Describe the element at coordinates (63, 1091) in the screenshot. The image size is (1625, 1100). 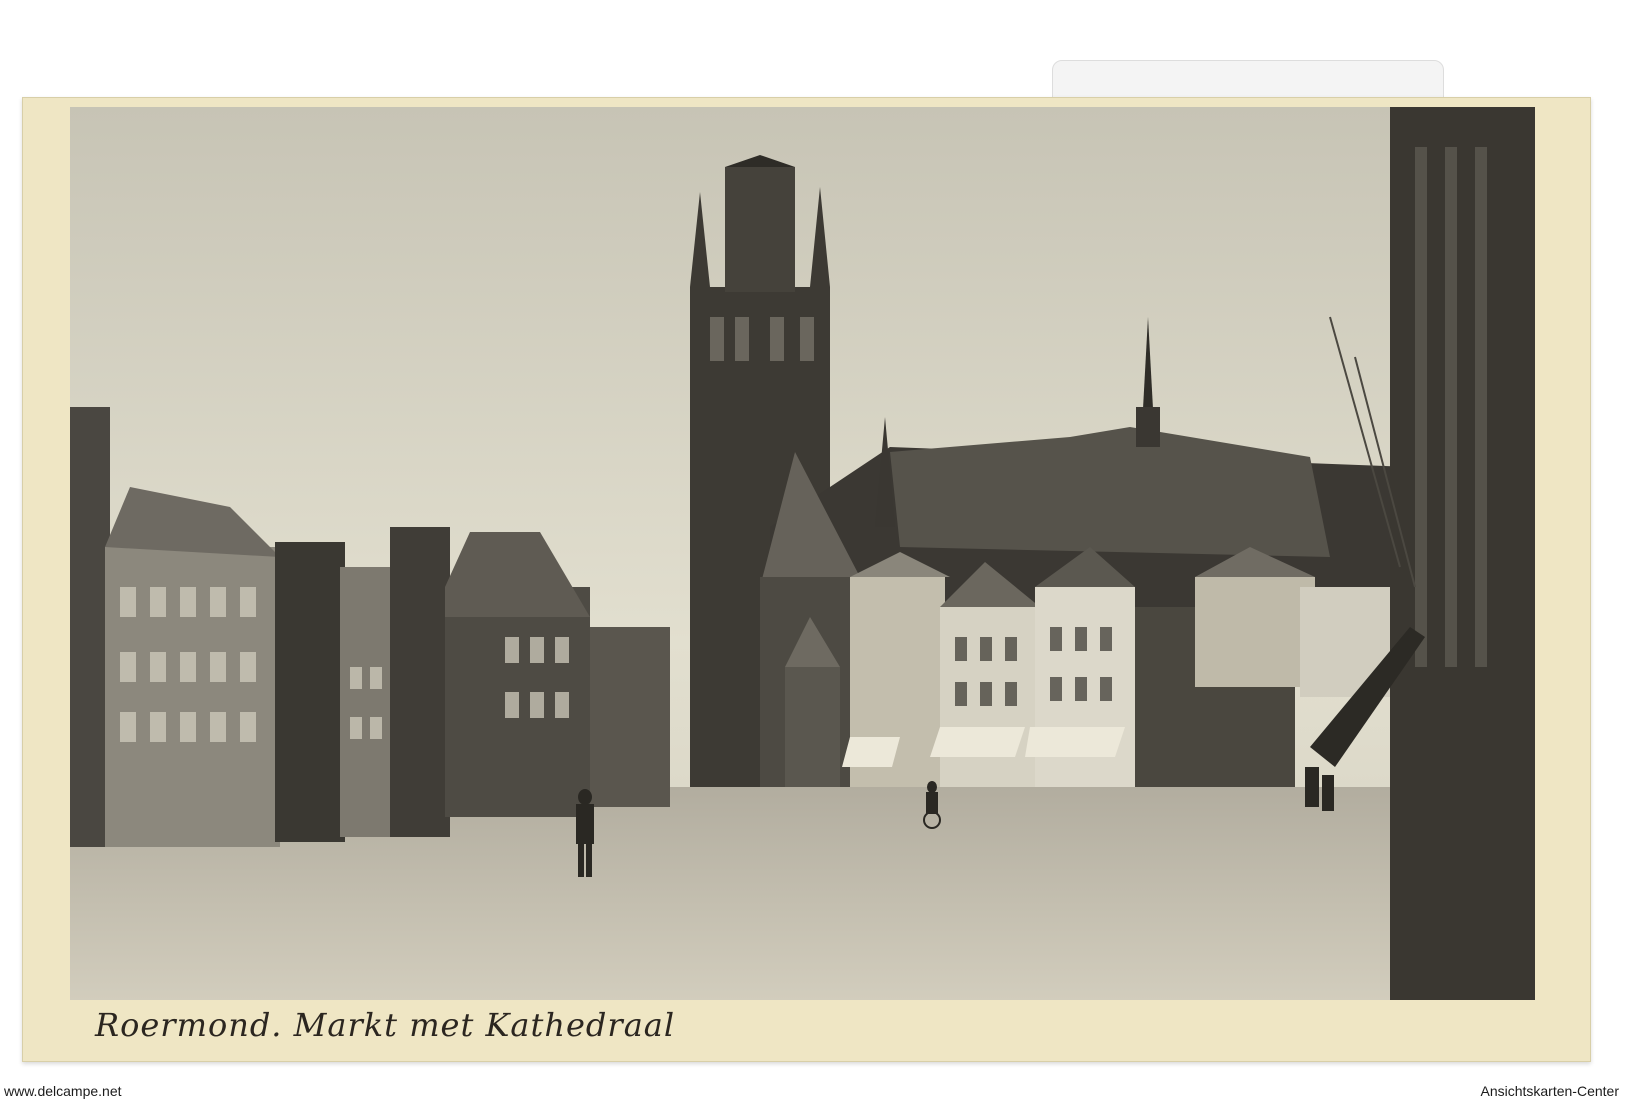
I see `watermark-left: www.delcampe.net` at that location.